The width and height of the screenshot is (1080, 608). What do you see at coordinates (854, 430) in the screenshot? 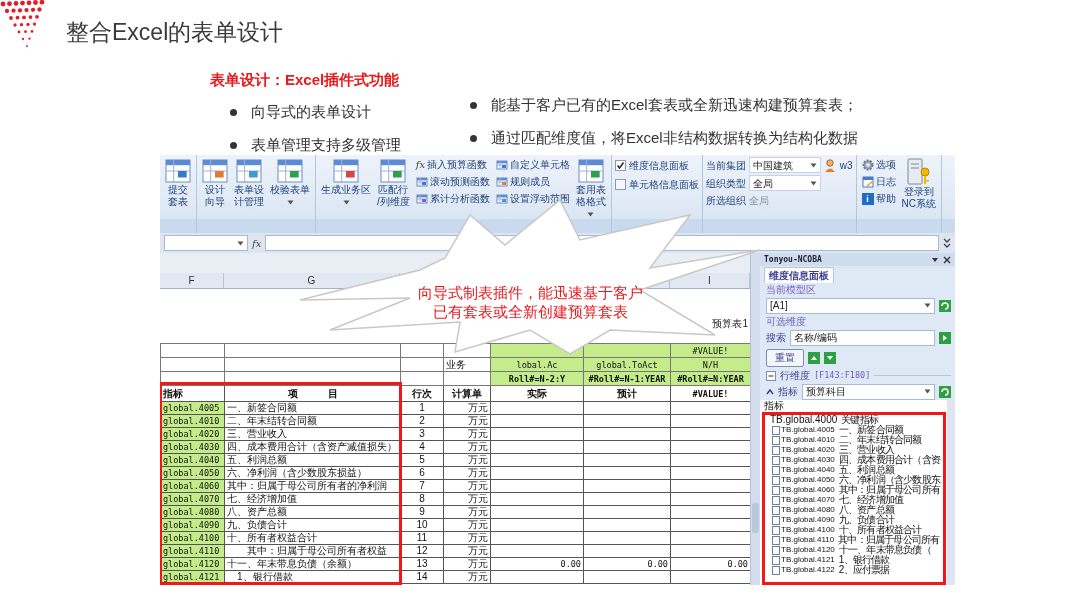
I see `tree-item: TB.global.4005 一、新签合同额` at bounding box center [854, 430].